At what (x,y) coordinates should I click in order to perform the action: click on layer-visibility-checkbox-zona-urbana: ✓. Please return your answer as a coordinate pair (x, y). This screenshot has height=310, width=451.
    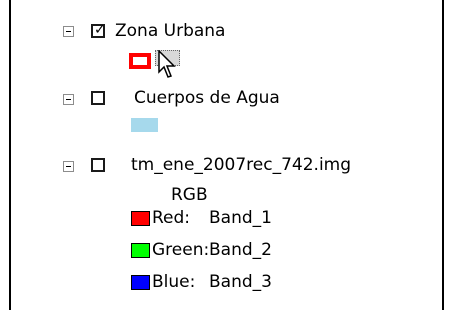
    Looking at the image, I should click on (98, 30).